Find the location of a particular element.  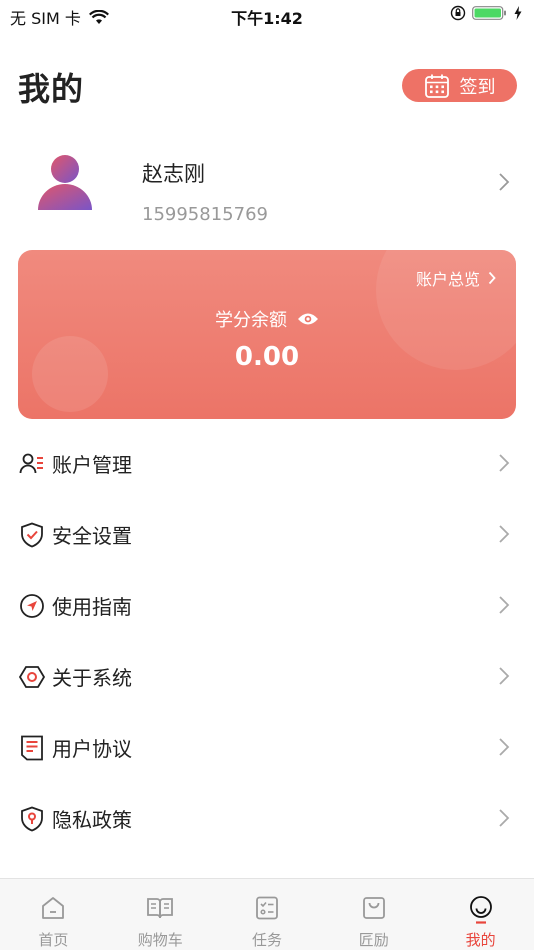

document-icon is located at coordinates (32, 748).